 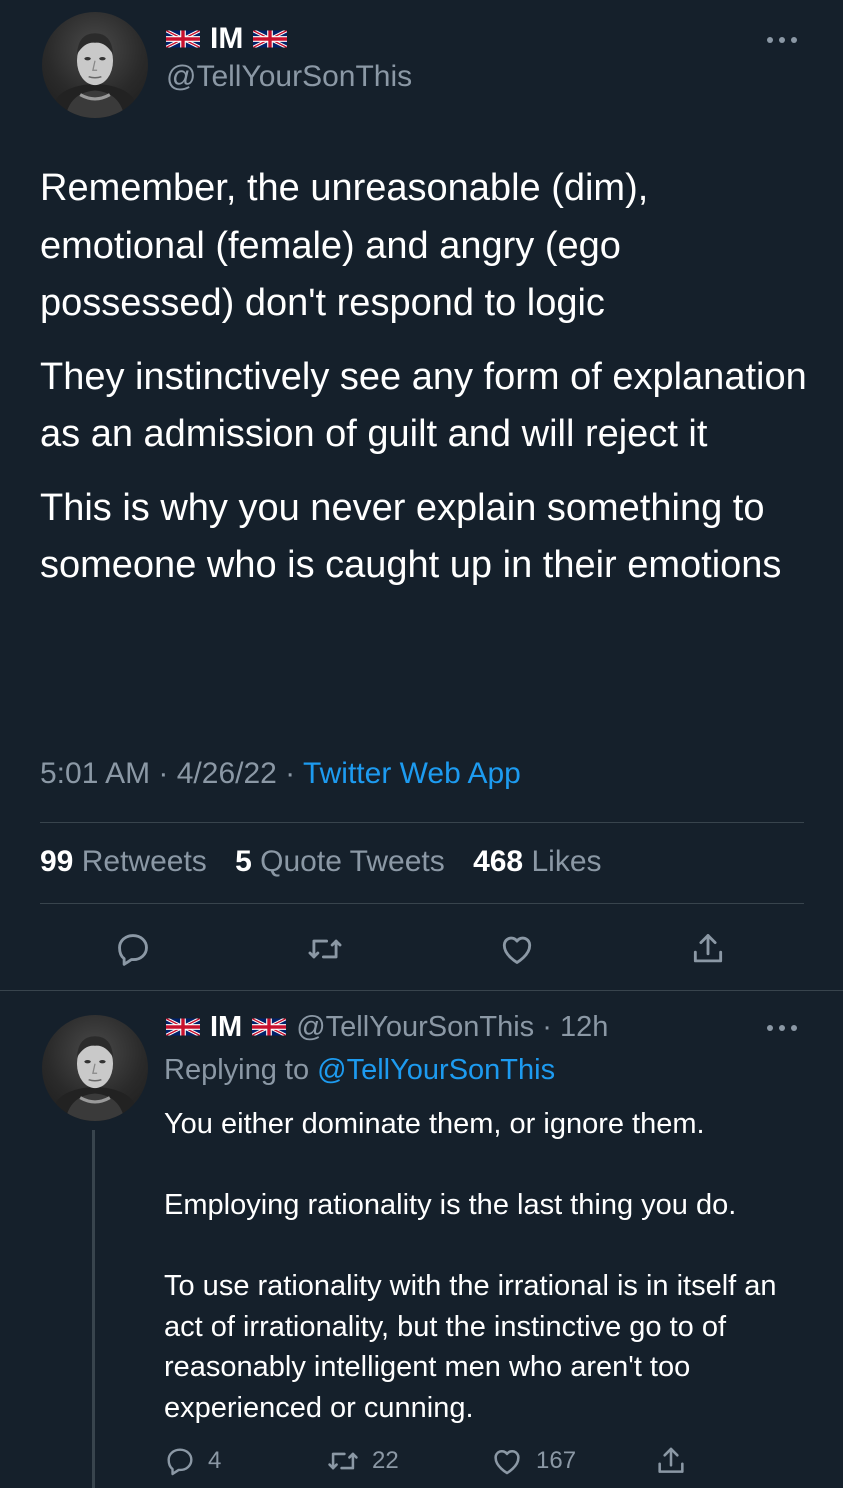 What do you see at coordinates (128, 861) in the screenshot?
I see `retweets-stat: 99 Retweets` at bounding box center [128, 861].